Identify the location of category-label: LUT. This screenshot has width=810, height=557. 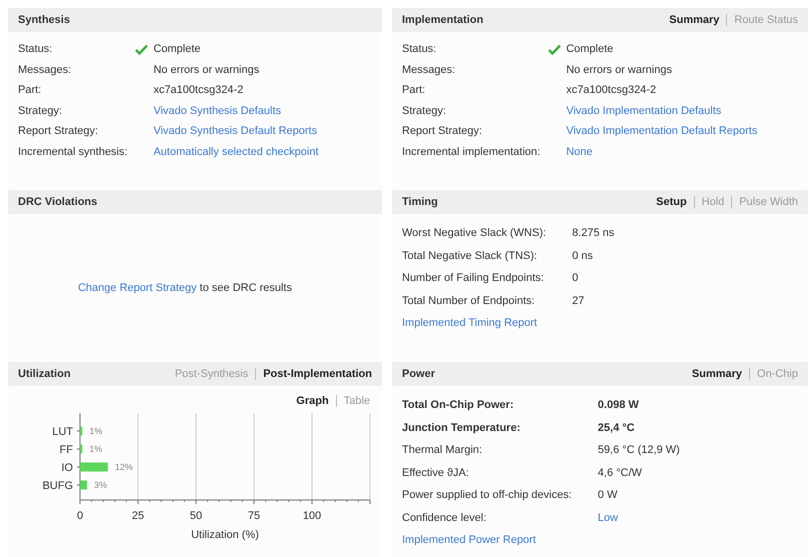
(62, 432).